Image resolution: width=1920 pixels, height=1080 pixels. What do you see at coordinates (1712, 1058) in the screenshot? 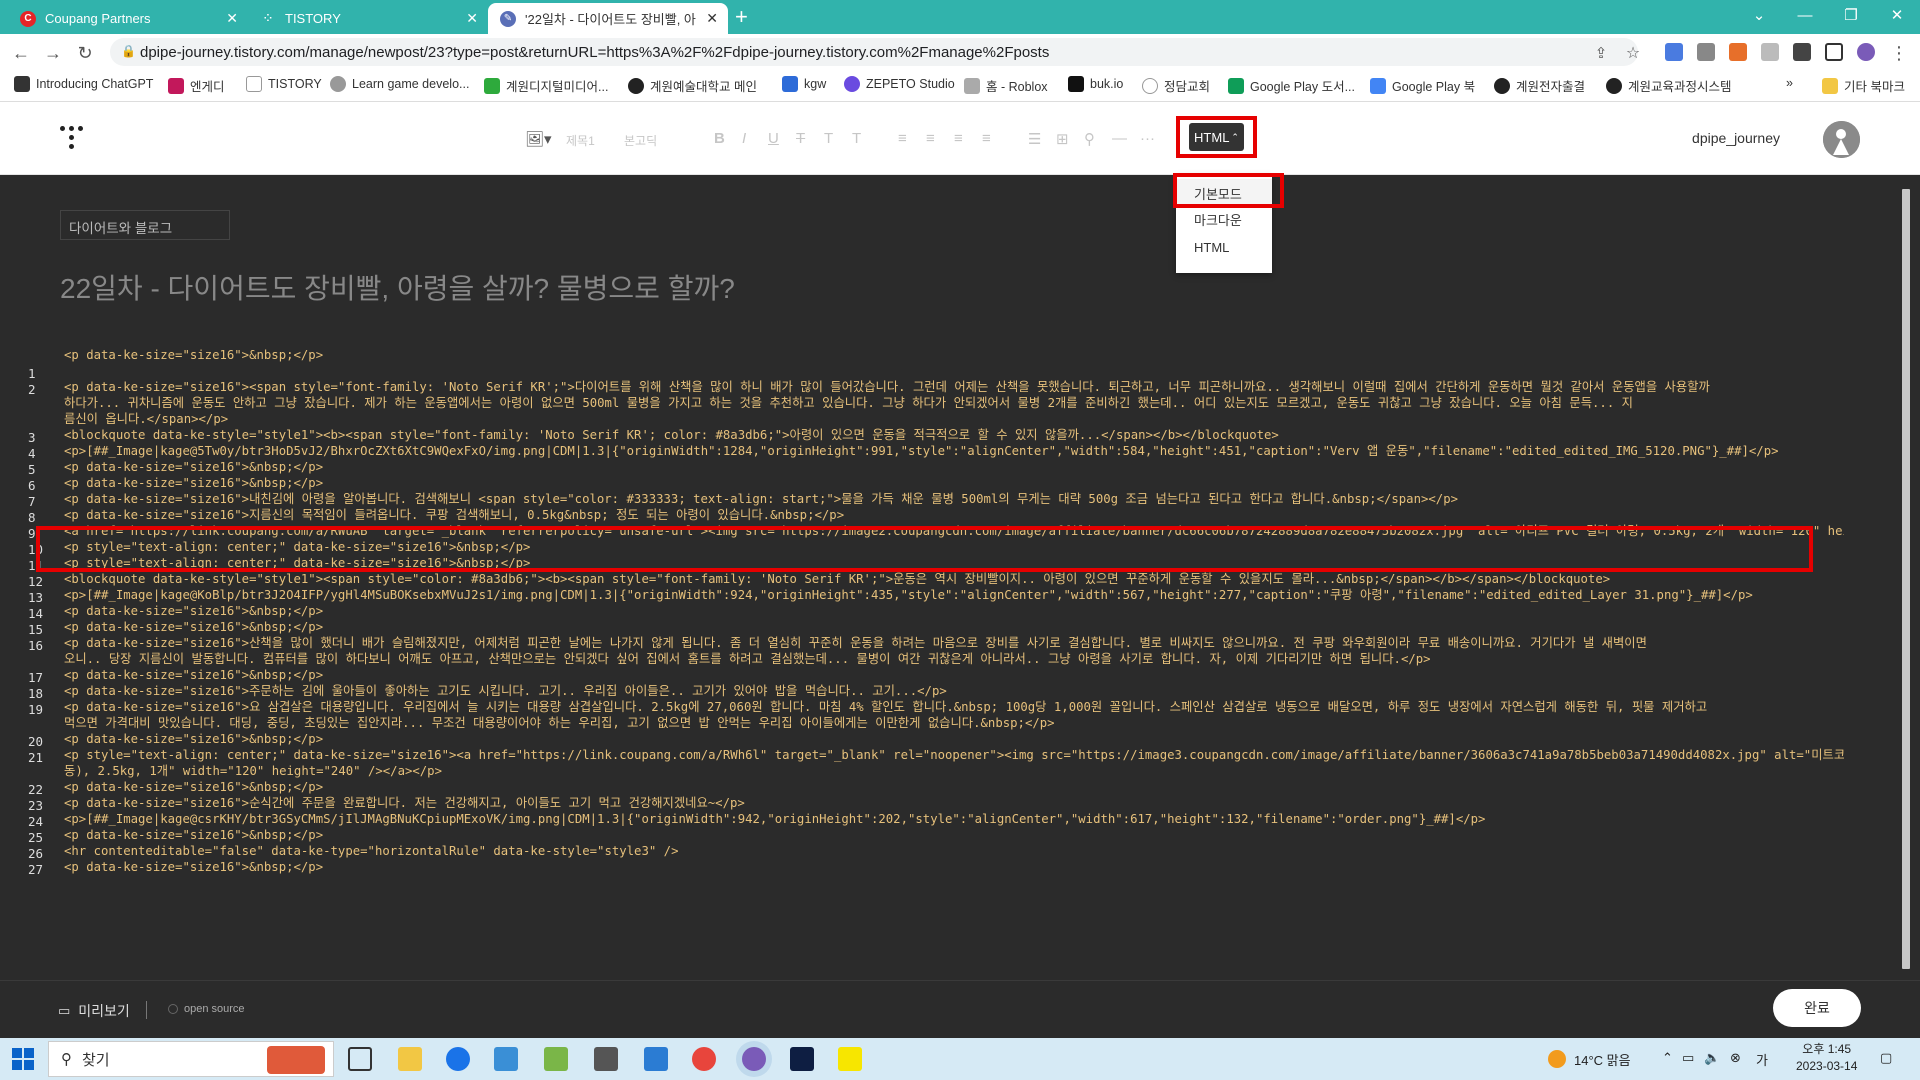
I see `volume-icon: 🔈` at bounding box center [1712, 1058].